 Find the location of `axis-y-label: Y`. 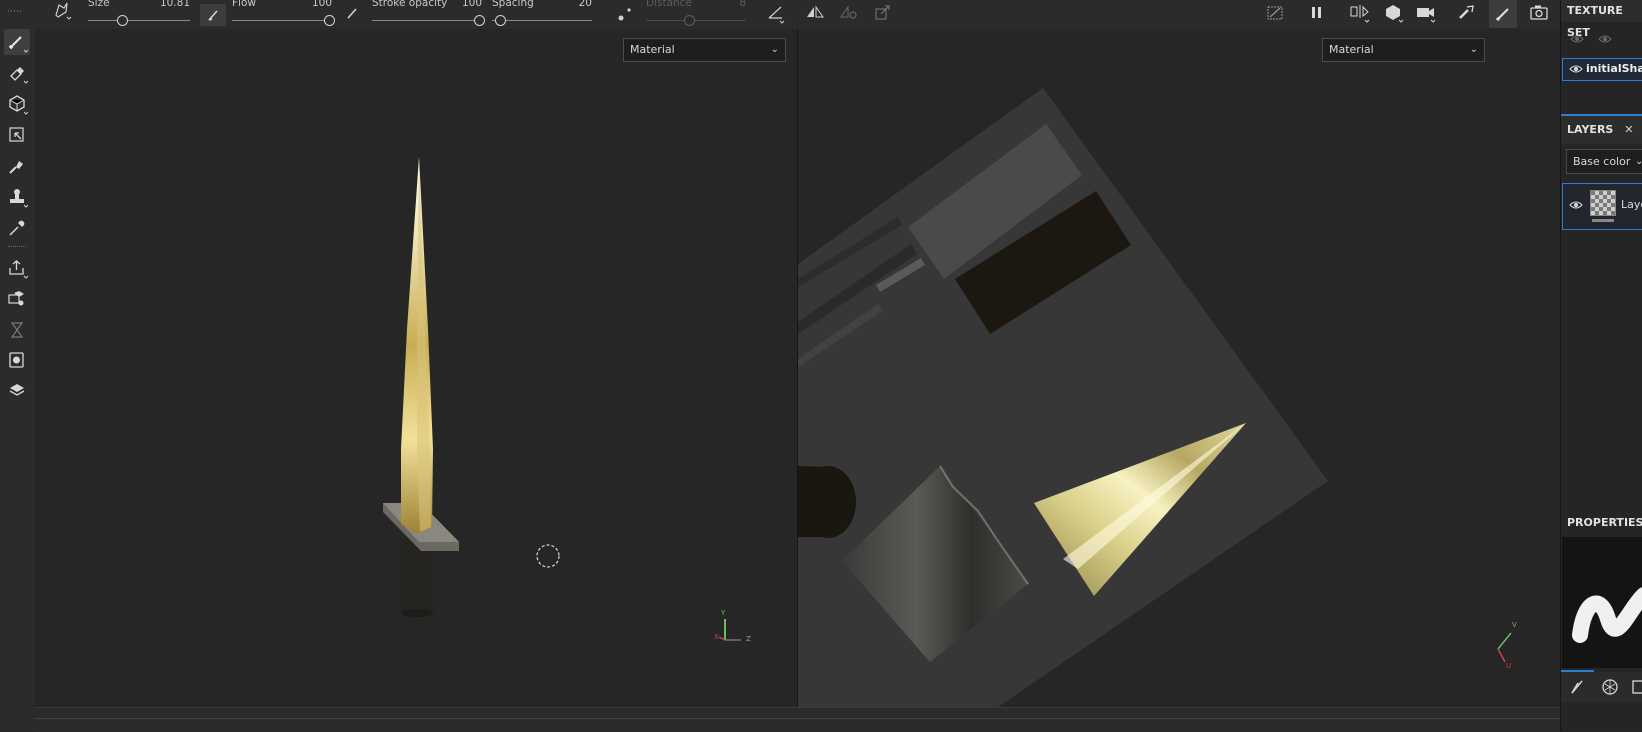

axis-y-label: Y is located at coordinates (723, 613).